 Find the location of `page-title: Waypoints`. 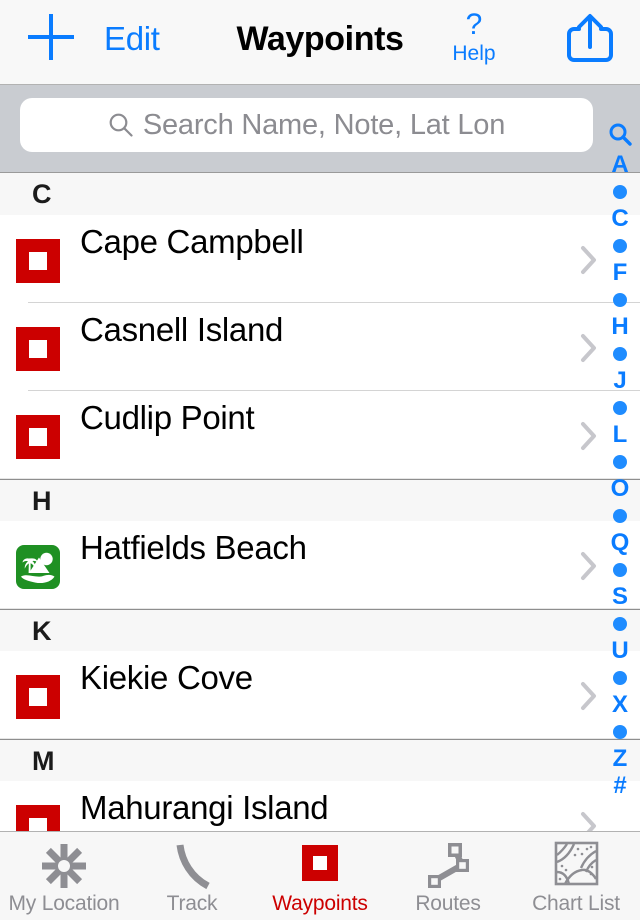

page-title: Waypoints is located at coordinates (320, 39).